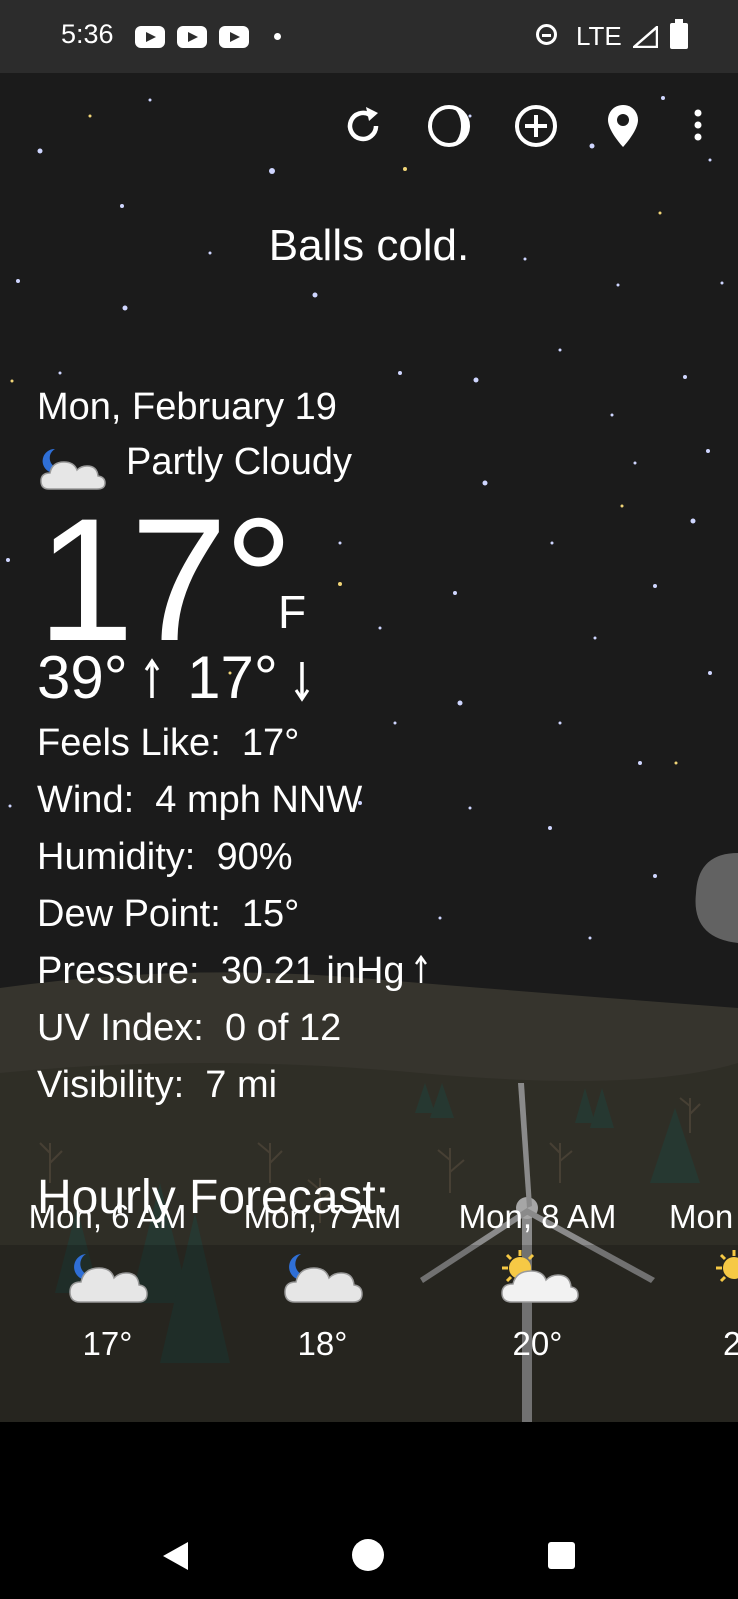 The image size is (738, 1599). What do you see at coordinates (259, 800) in the screenshot?
I see `detail-value: 4 mph NNW` at bounding box center [259, 800].